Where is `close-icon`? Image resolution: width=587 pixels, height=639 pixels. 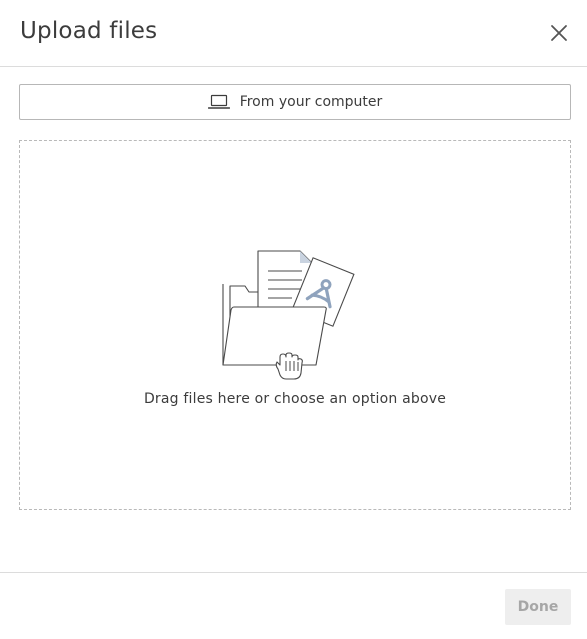 close-icon is located at coordinates (559, 33).